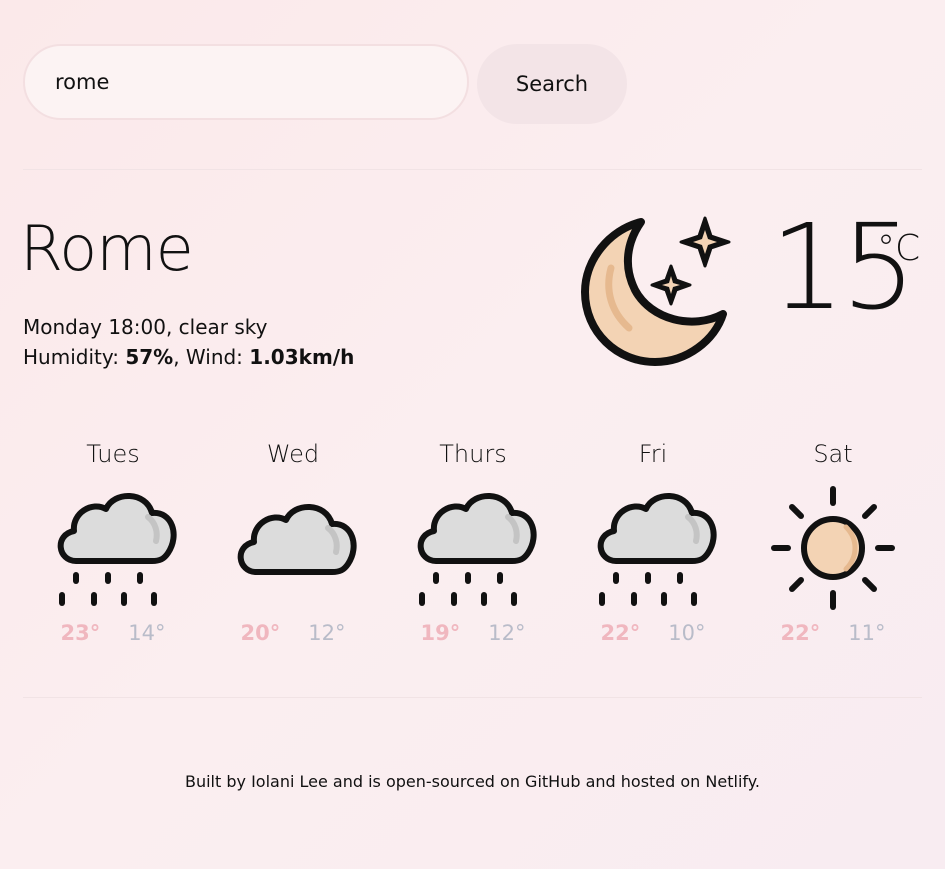 The image size is (945, 869). I want to click on humidity-label: Humidity:, so click(71, 357).